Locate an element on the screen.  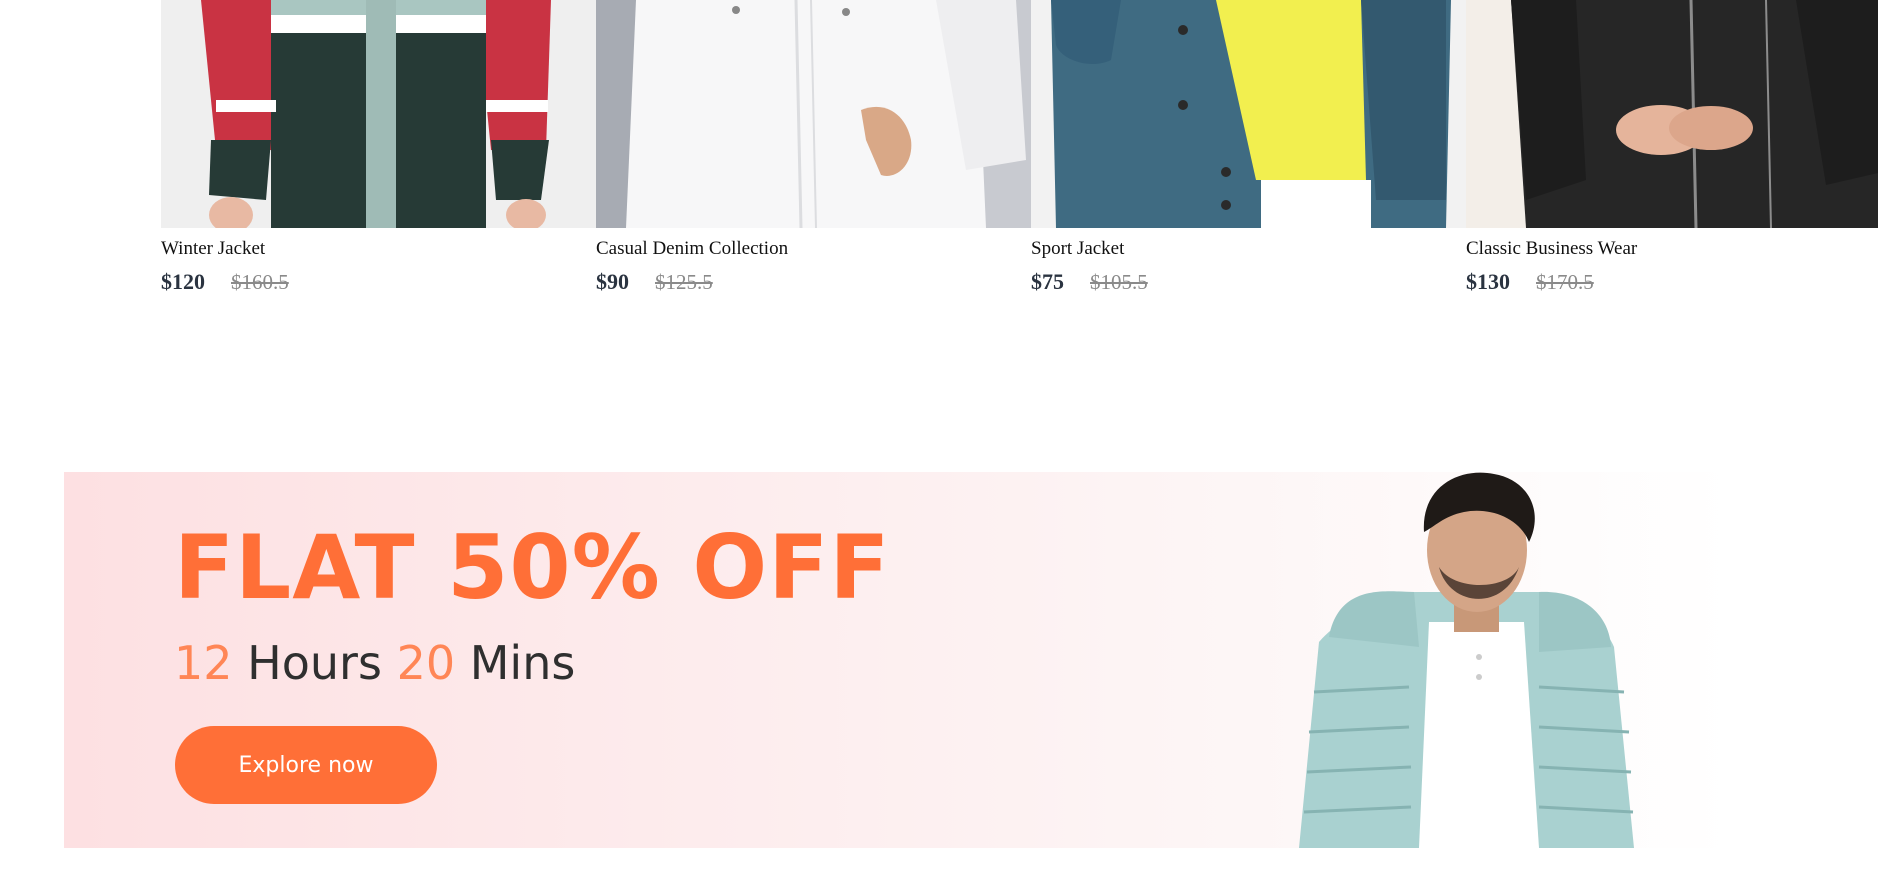
countdown-timer: 12 Hours 20 Mins is located at coordinates (374, 663).